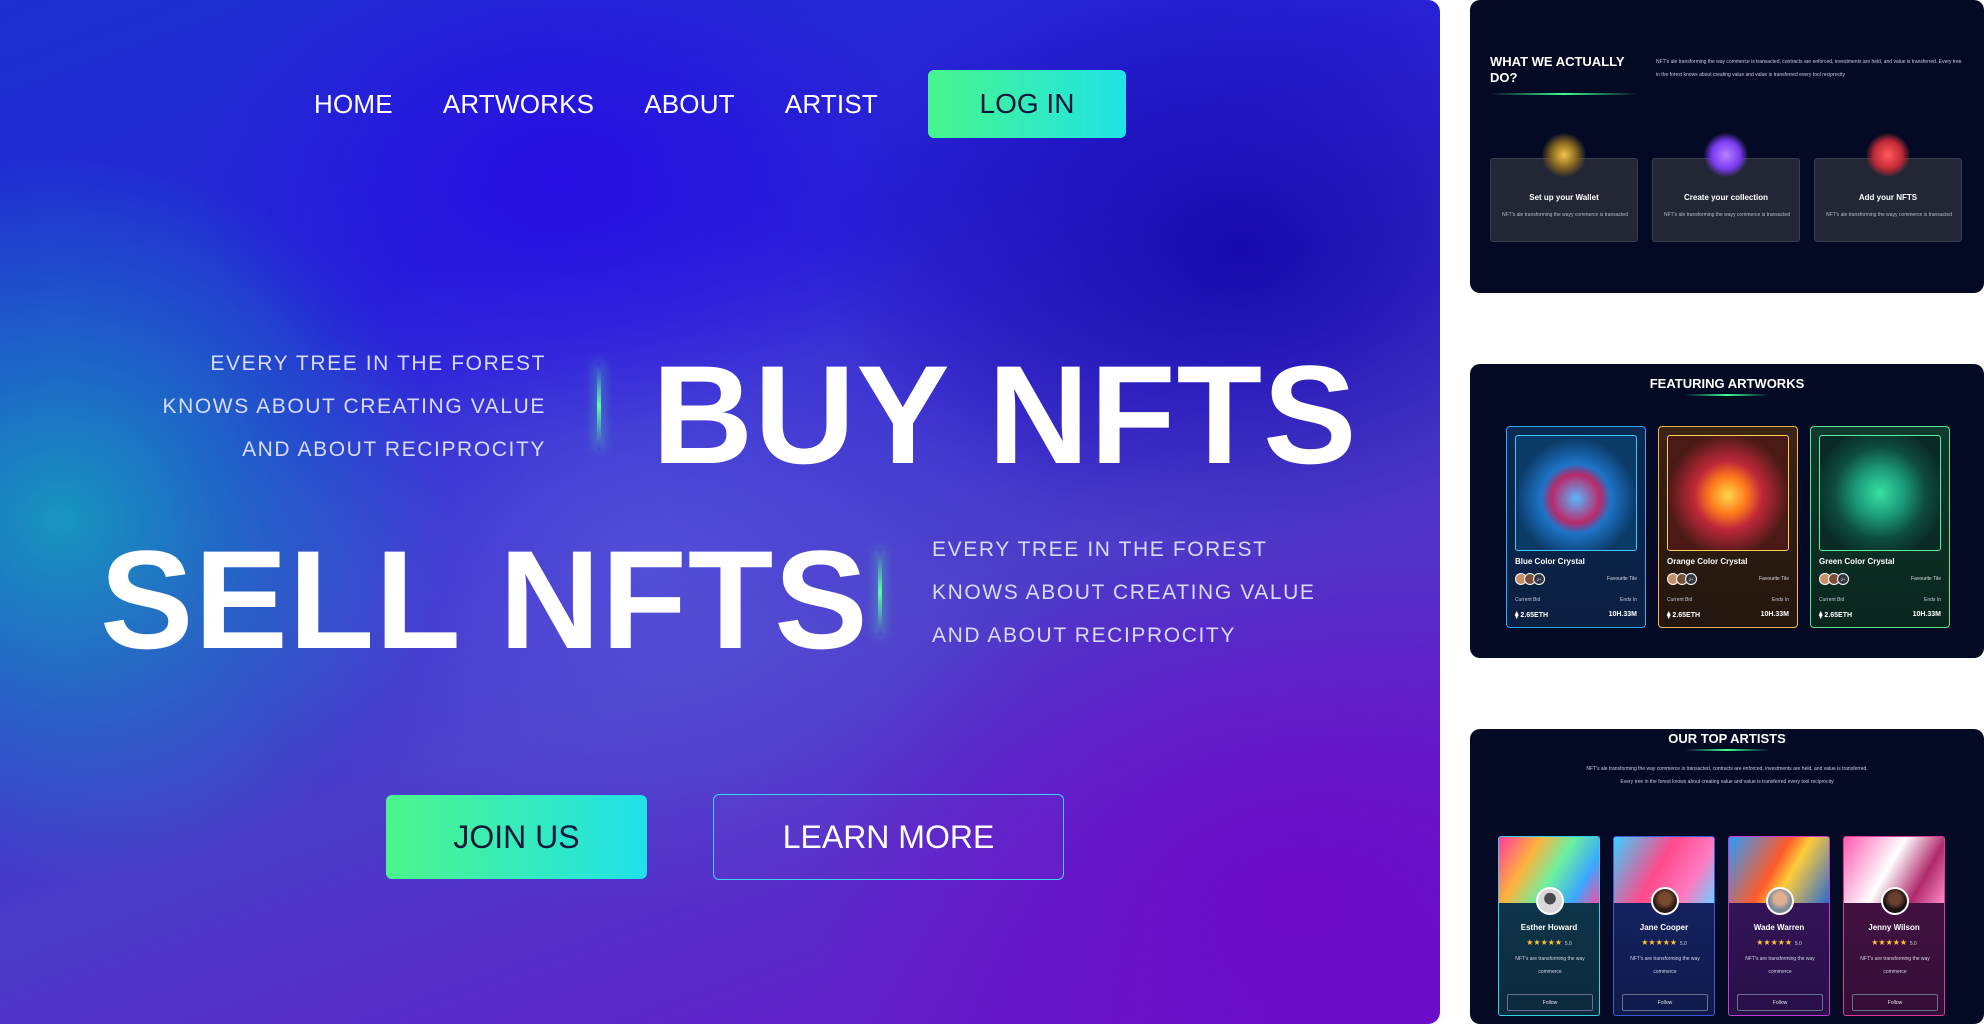 This screenshot has width=1984, height=1024. What do you see at coordinates (1550, 561) in the screenshot?
I see `artwork-name: Blue Color Crystal` at bounding box center [1550, 561].